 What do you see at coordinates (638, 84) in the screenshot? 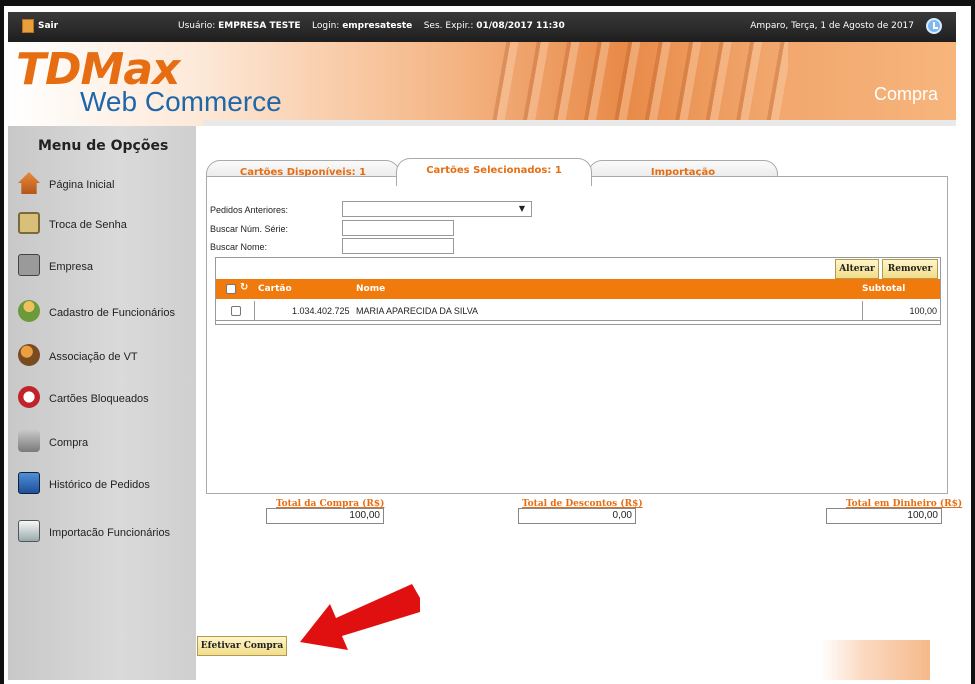
I see `banner-decoration` at bounding box center [638, 84].